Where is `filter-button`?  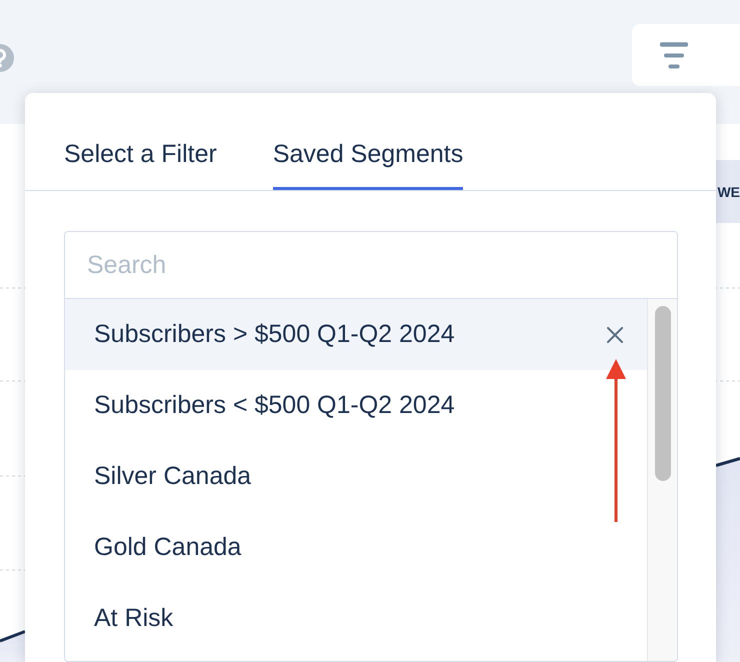
filter-button is located at coordinates (686, 55).